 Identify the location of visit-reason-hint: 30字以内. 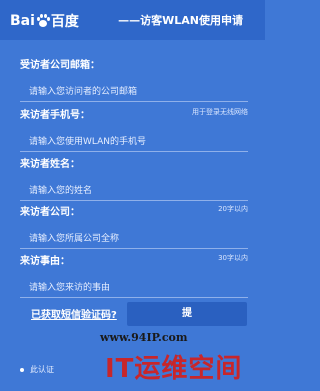
(233, 258).